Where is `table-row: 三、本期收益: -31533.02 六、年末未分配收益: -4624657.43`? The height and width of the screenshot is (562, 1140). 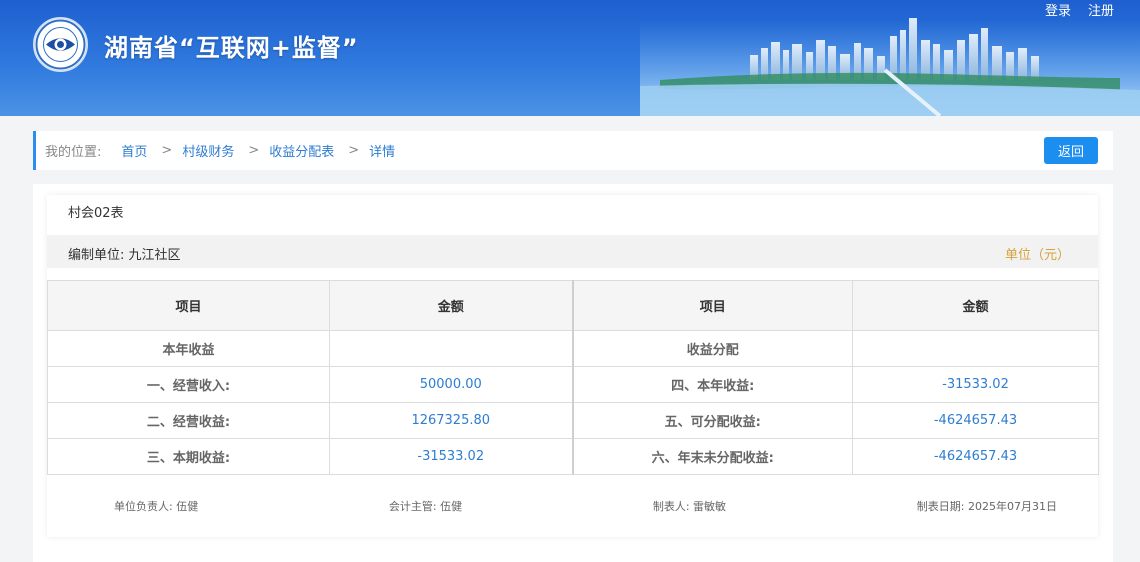 table-row: 三、本期收益: -31533.02 六、年末未分配收益: -4624657.43 is located at coordinates (573, 456).